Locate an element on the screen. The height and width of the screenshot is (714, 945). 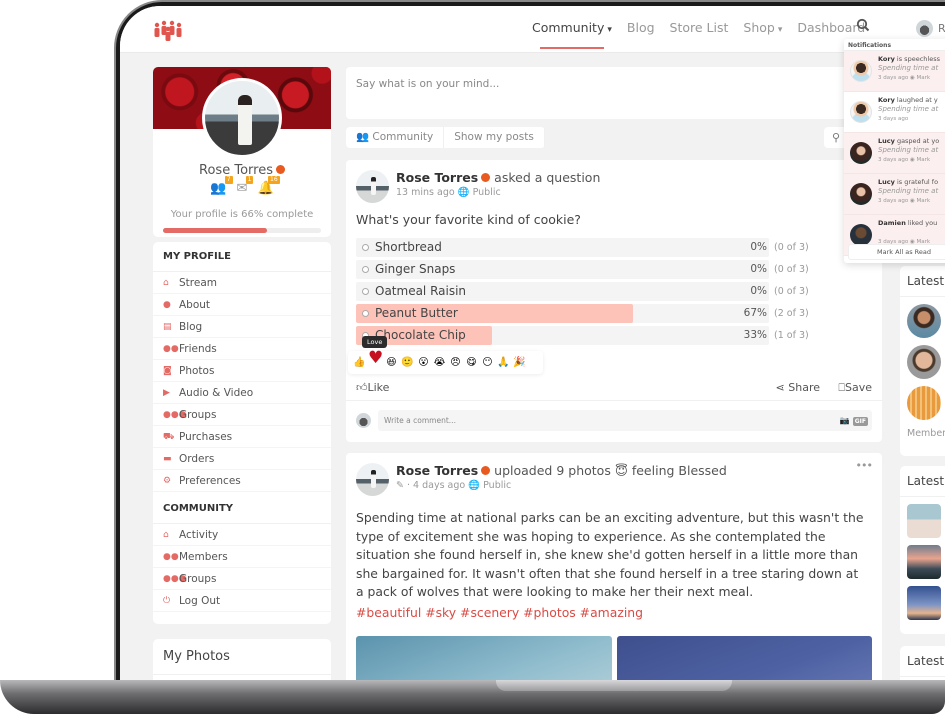
sidebar-item-stream: ⌂ Stream is located at coordinates (242, 283).